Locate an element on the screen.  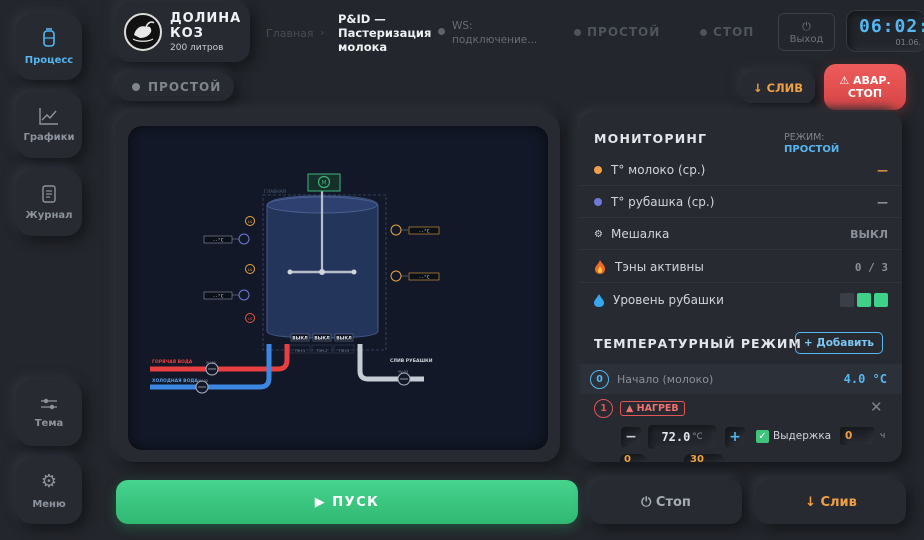
sidebar-item-process: Процесс is located at coordinates (49, 47).